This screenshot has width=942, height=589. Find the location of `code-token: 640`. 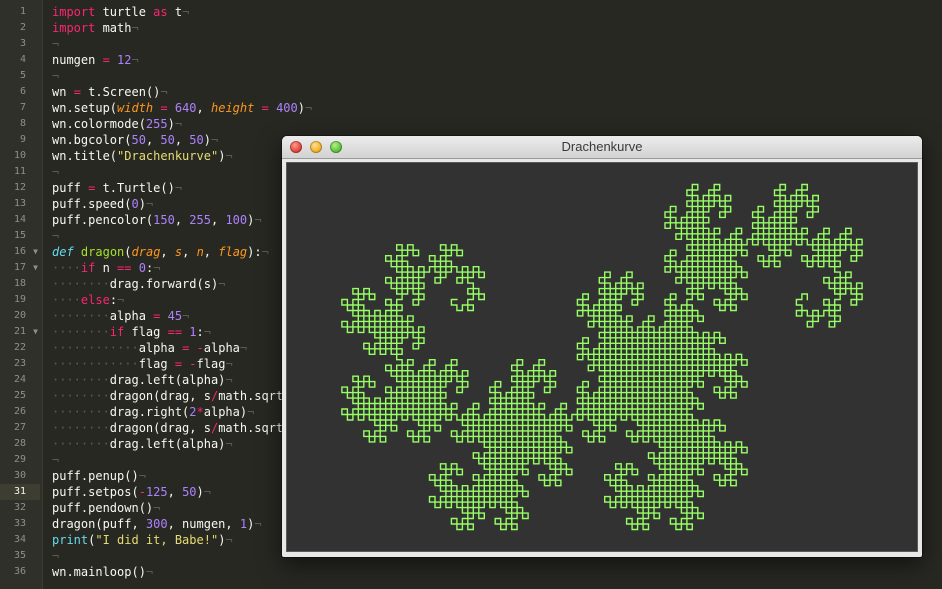

code-token: 640 is located at coordinates (185, 108).